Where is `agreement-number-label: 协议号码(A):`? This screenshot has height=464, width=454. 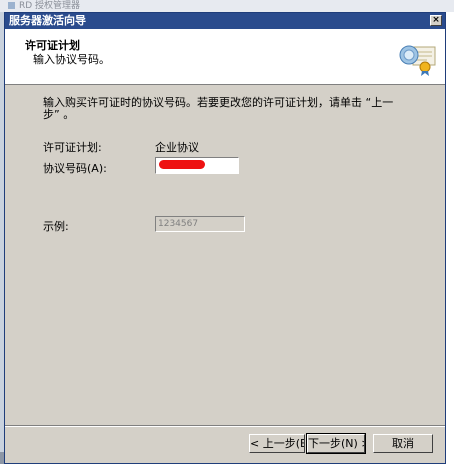 agreement-number-label: 协议号码(A): is located at coordinates (75, 168).